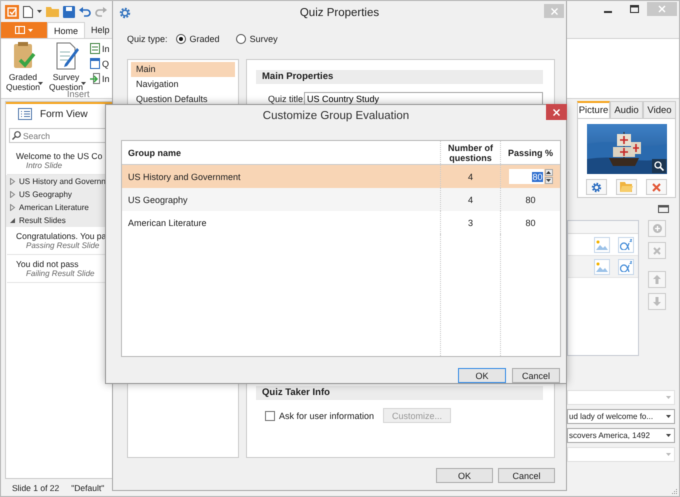  What do you see at coordinates (158, 200) in the screenshot?
I see `table-cell-text: US Geography` at bounding box center [158, 200].